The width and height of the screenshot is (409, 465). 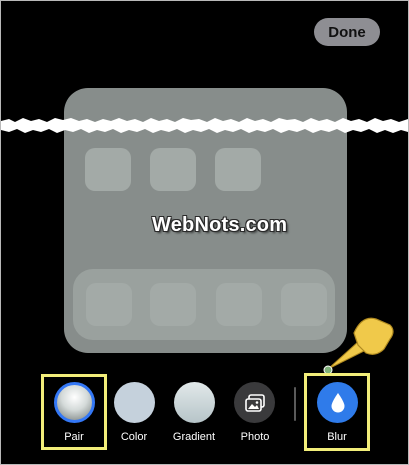 I want to click on water-drop-icon, so click(x=337, y=402).